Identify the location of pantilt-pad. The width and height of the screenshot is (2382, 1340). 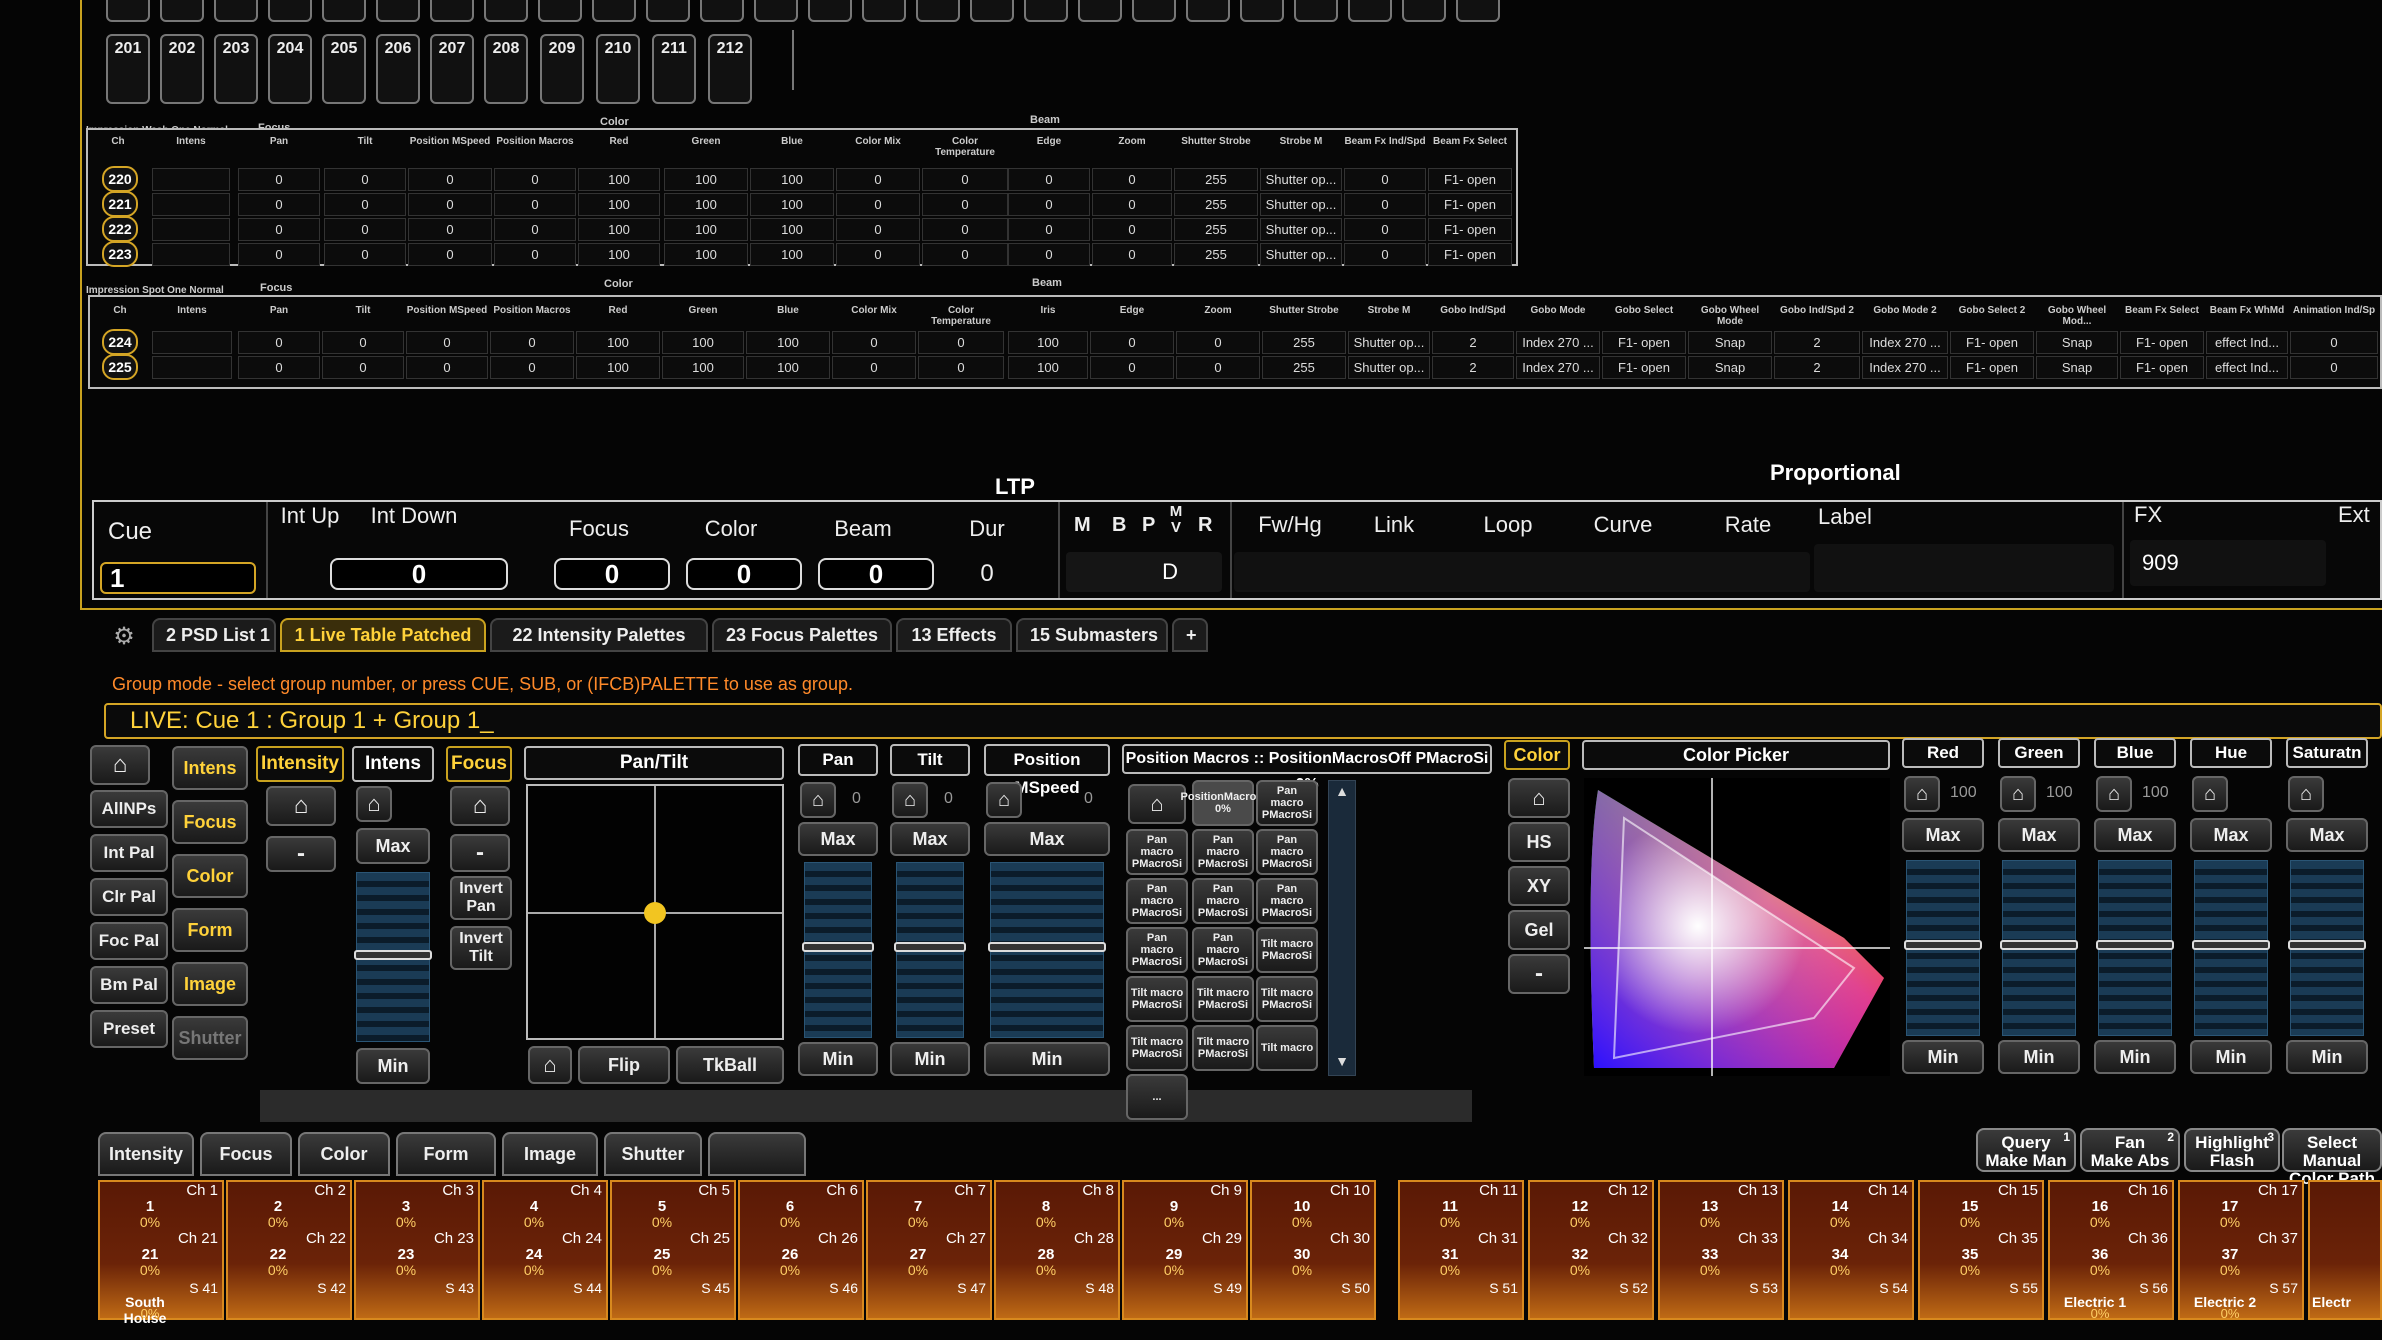
(655, 912).